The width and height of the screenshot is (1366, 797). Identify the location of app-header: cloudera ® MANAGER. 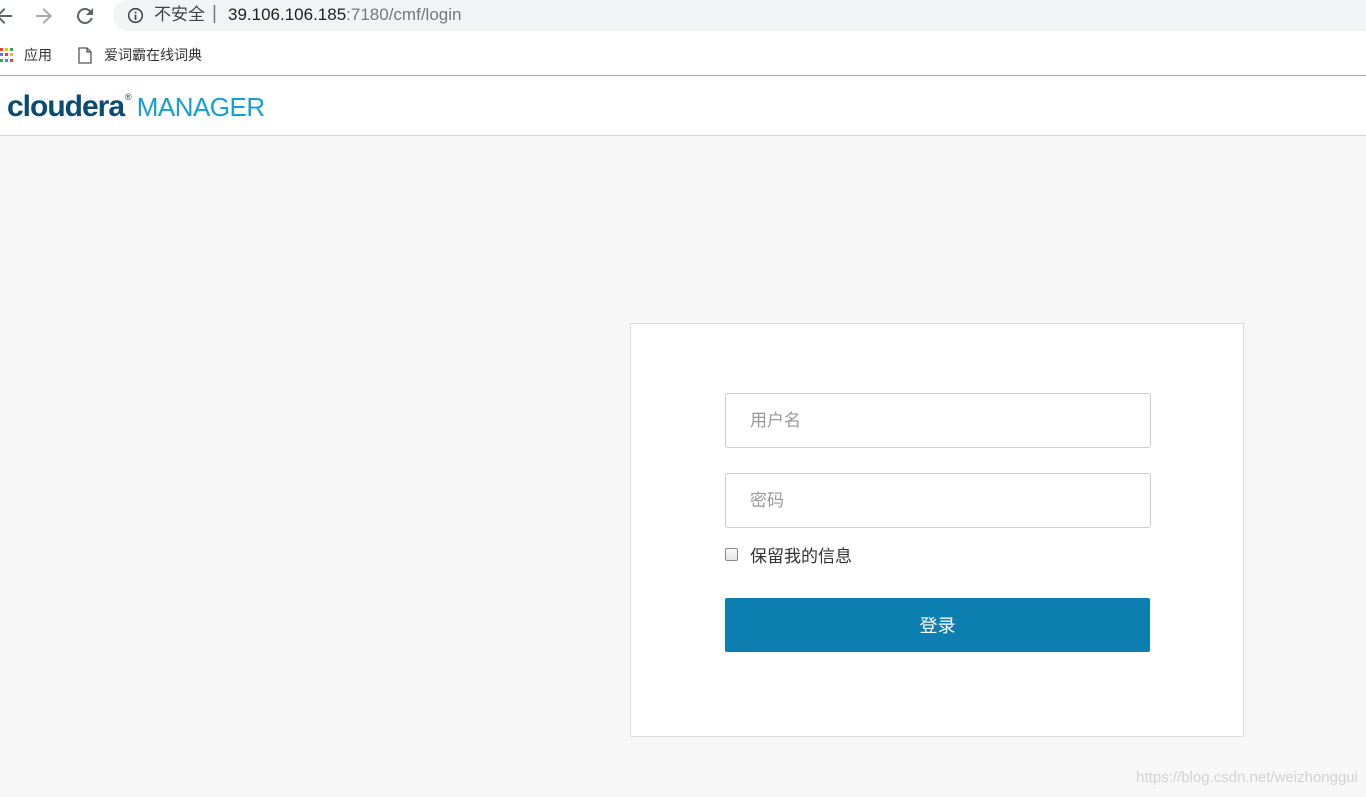
(683, 106).